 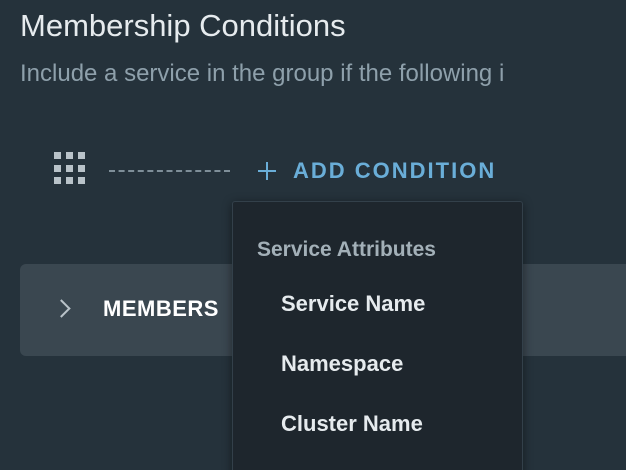 I want to click on dropdown-item-service-name: Service Name, so click(x=353, y=304).